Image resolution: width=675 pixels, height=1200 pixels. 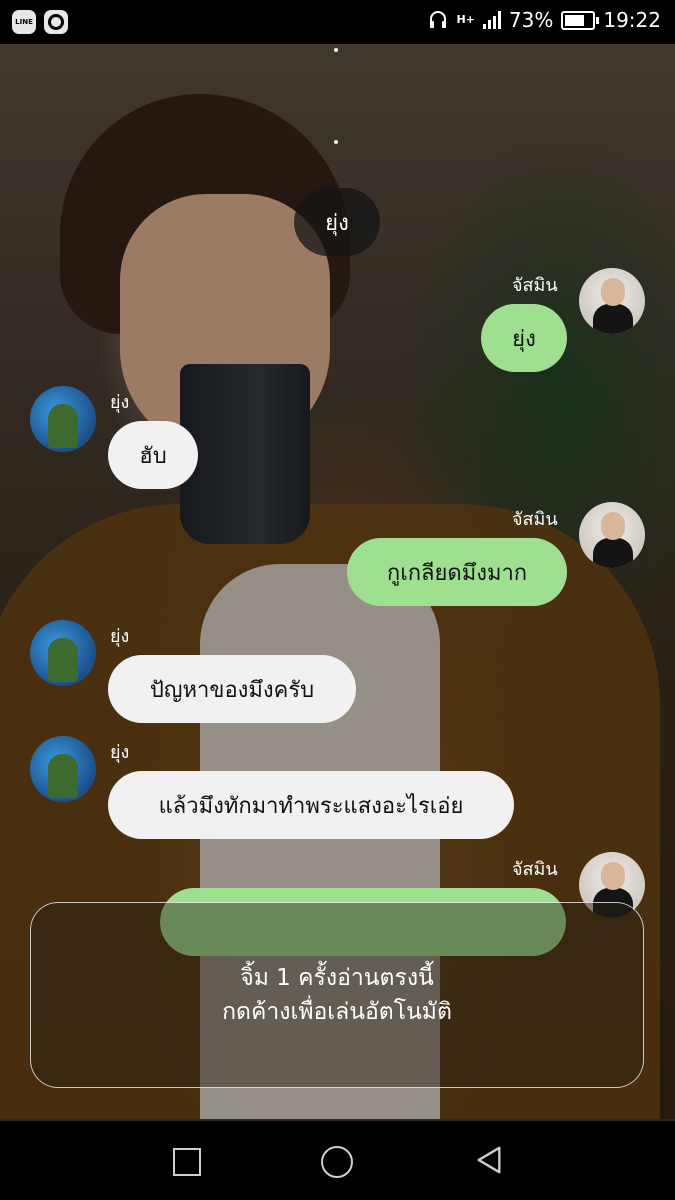 What do you see at coordinates (632, 20) in the screenshot?
I see `clock: 19:22` at bounding box center [632, 20].